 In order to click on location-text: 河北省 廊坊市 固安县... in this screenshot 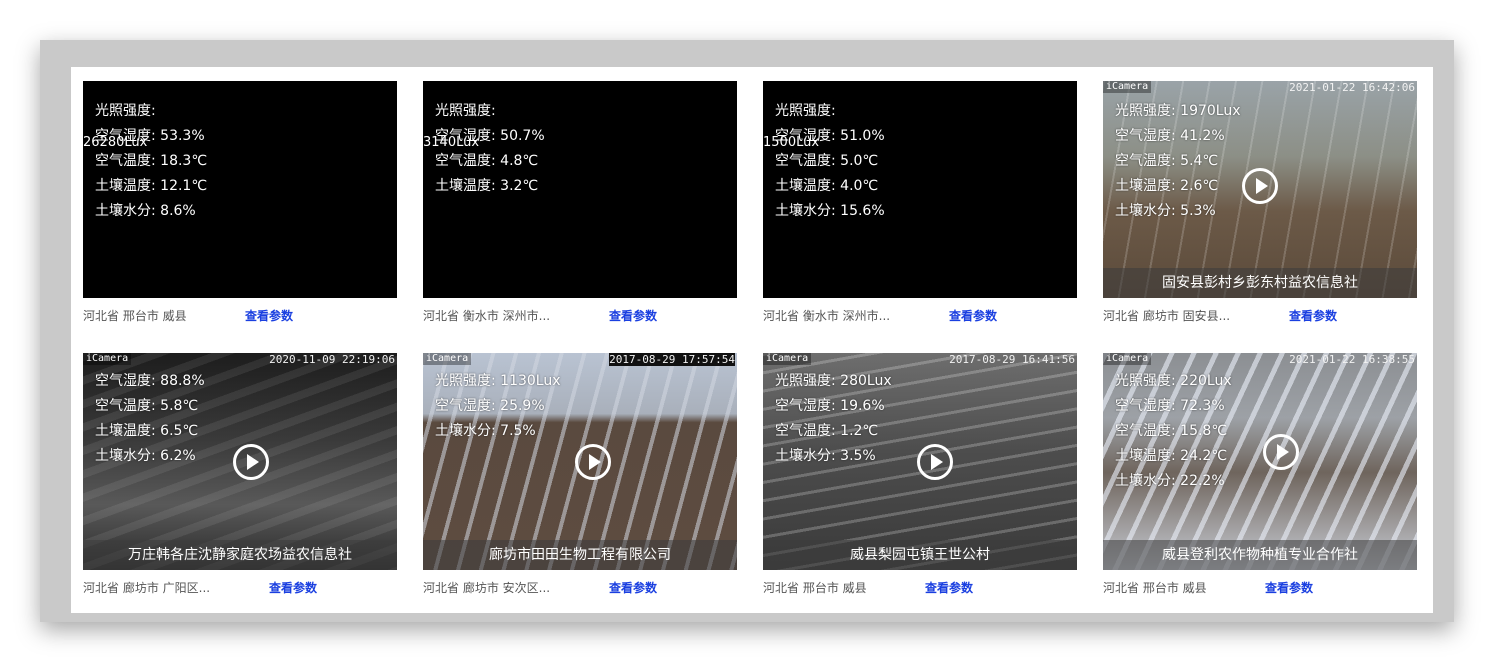, I will do `click(1167, 315)`.